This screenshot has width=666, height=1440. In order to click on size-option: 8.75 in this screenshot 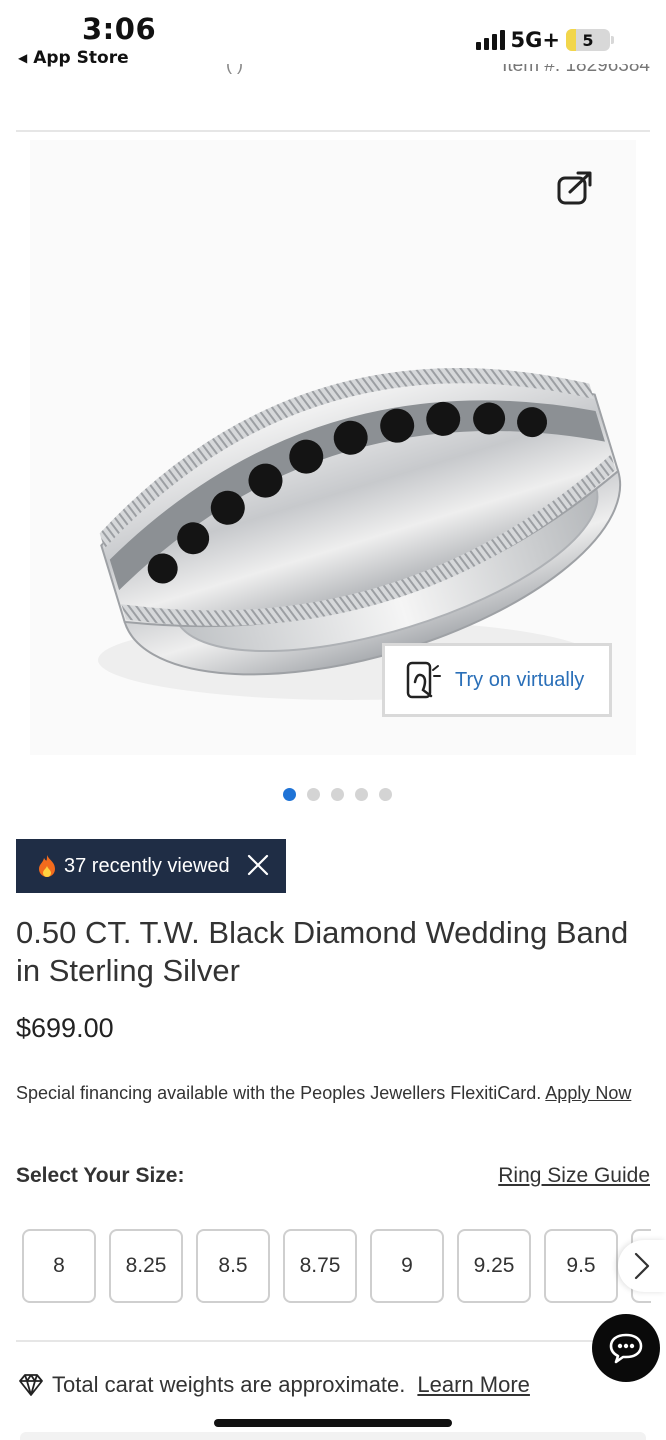, I will do `click(320, 1266)`.